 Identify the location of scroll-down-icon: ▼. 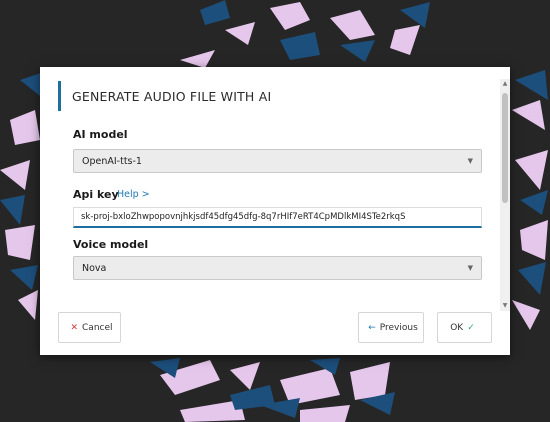
(505, 306).